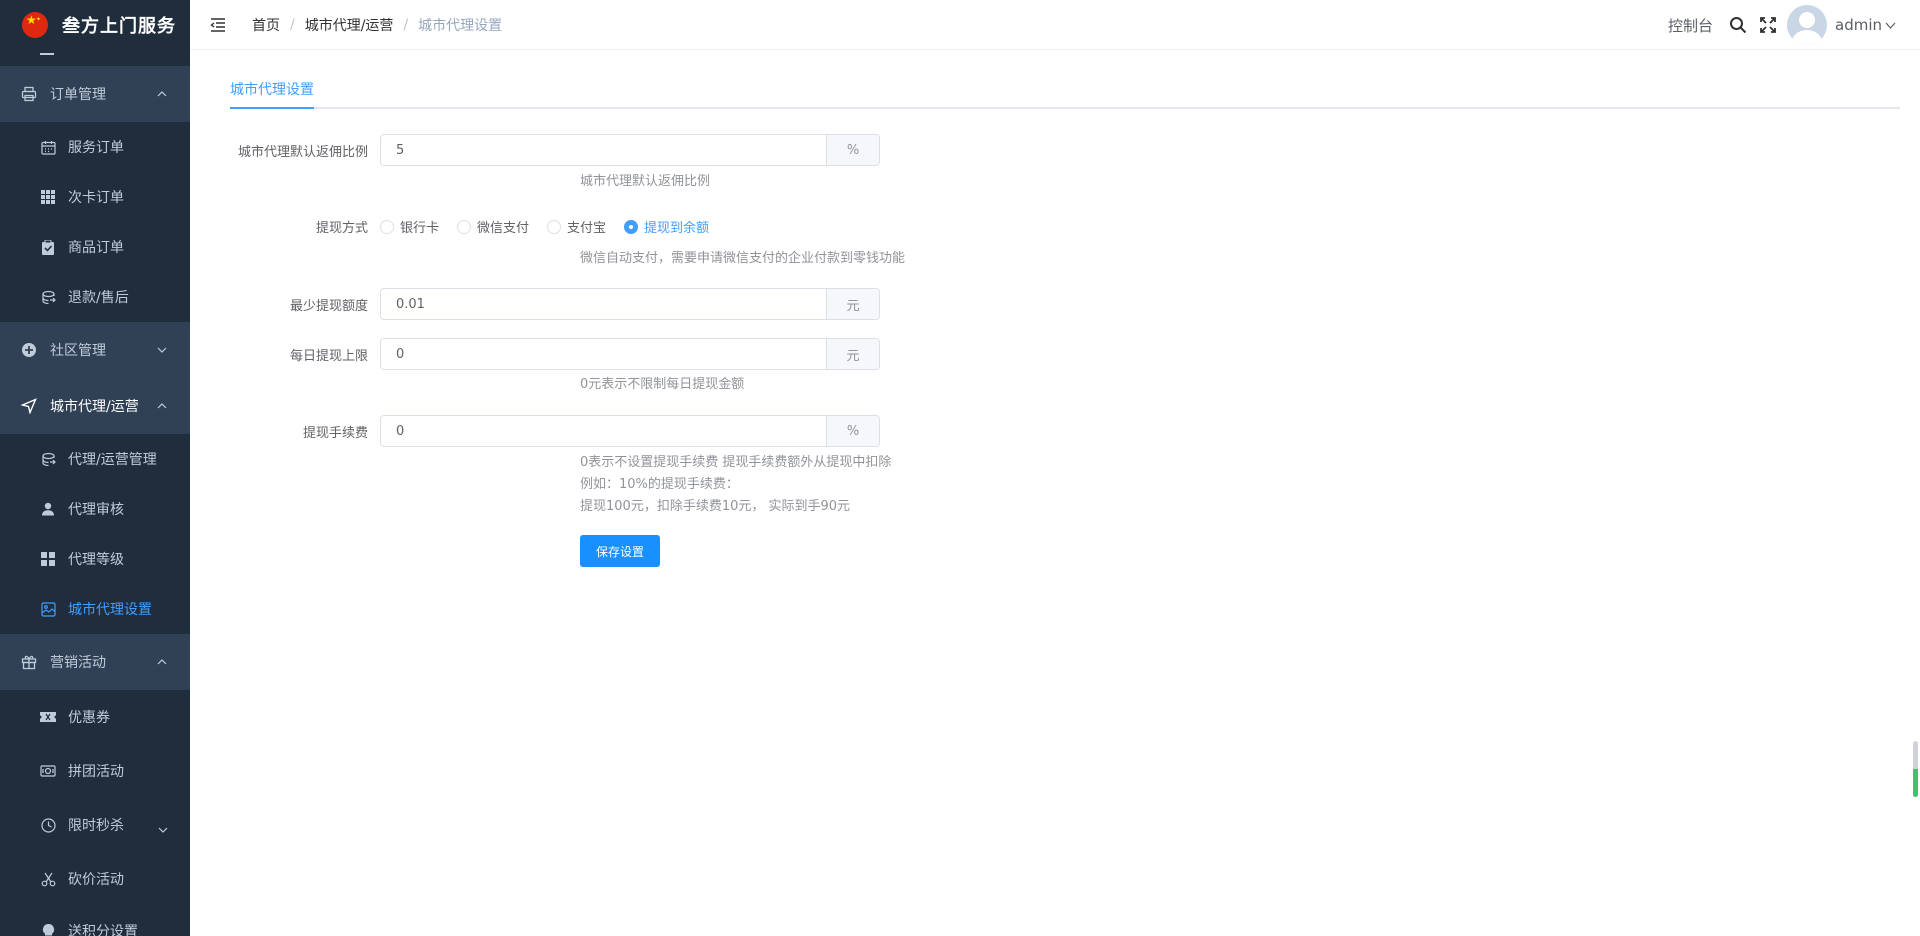 The image size is (1920, 936). What do you see at coordinates (603, 304) in the screenshot?
I see `min-withdraw-input` at bounding box center [603, 304].